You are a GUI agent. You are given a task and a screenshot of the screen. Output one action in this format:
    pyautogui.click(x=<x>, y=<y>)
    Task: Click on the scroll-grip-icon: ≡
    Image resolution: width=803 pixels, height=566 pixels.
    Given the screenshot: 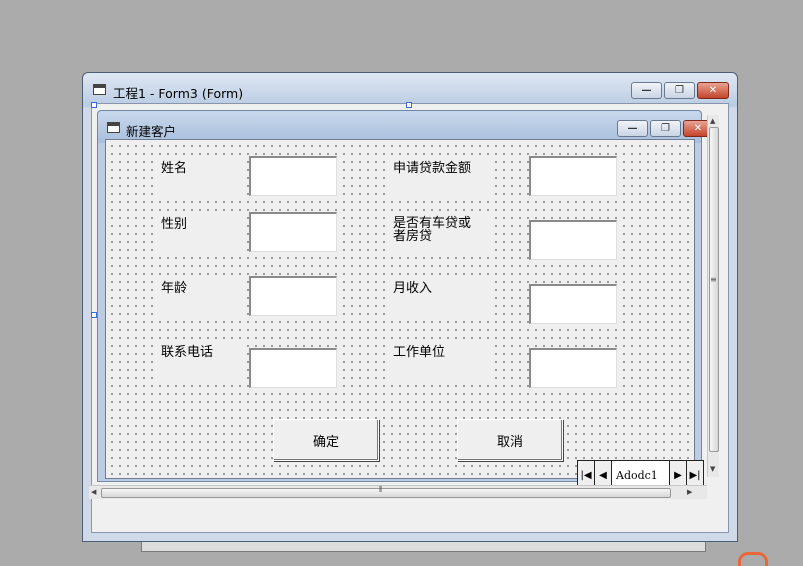 What is the action you would take?
    pyautogui.click(x=713, y=279)
    